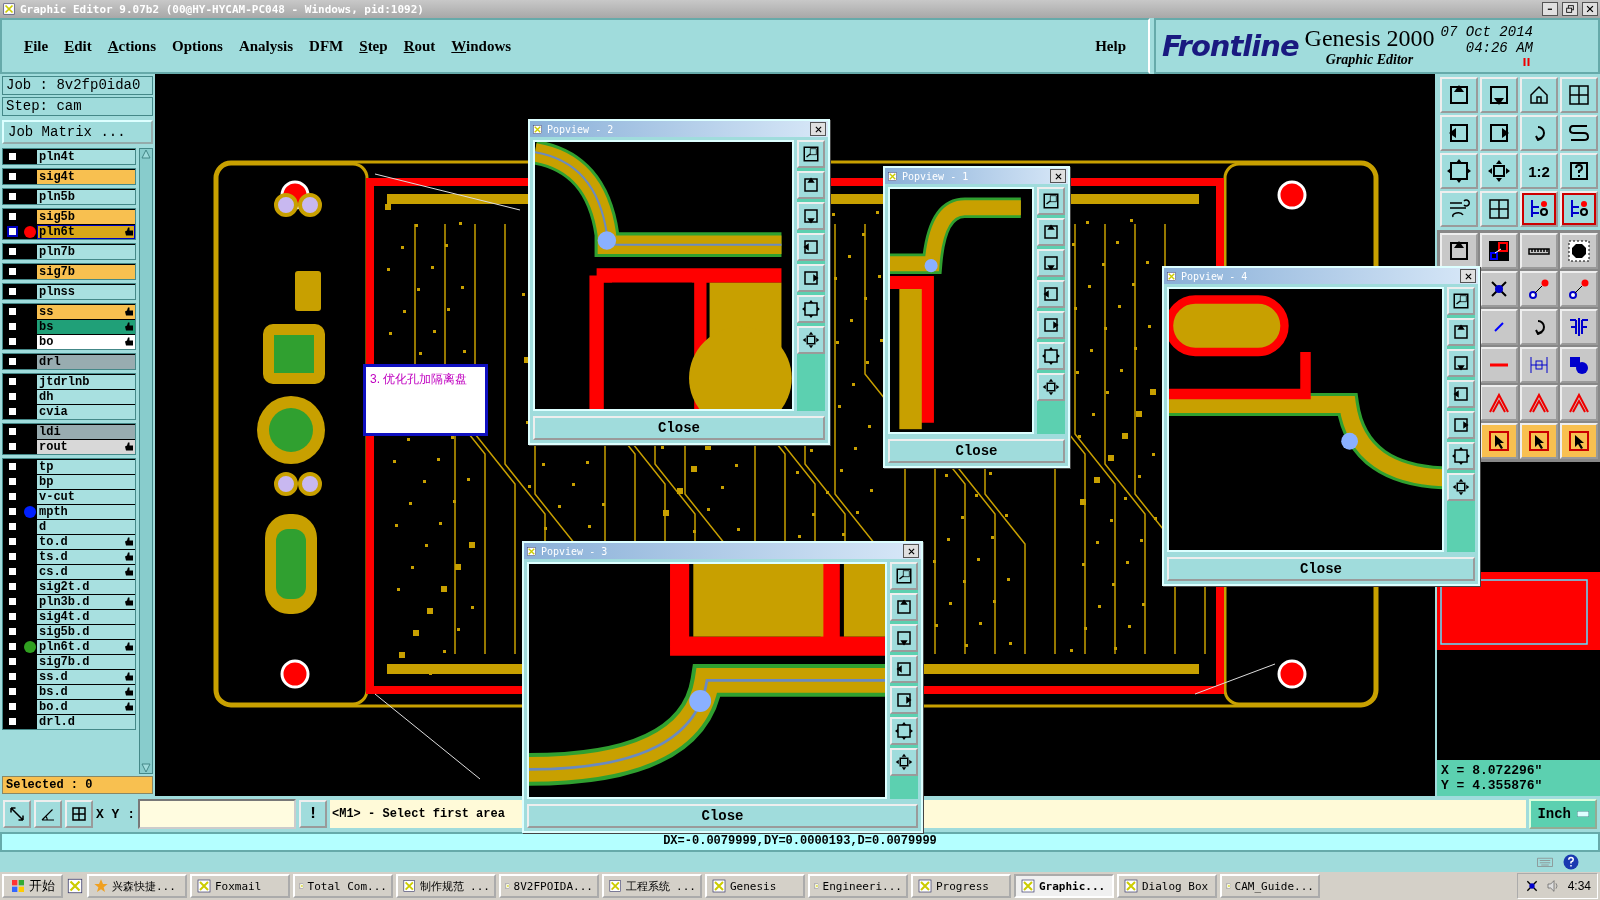 The height and width of the screenshot is (900, 1600). What do you see at coordinates (481, 46) in the screenshot?
I see `menu-item: Windows` at bounding box center [481, 46].